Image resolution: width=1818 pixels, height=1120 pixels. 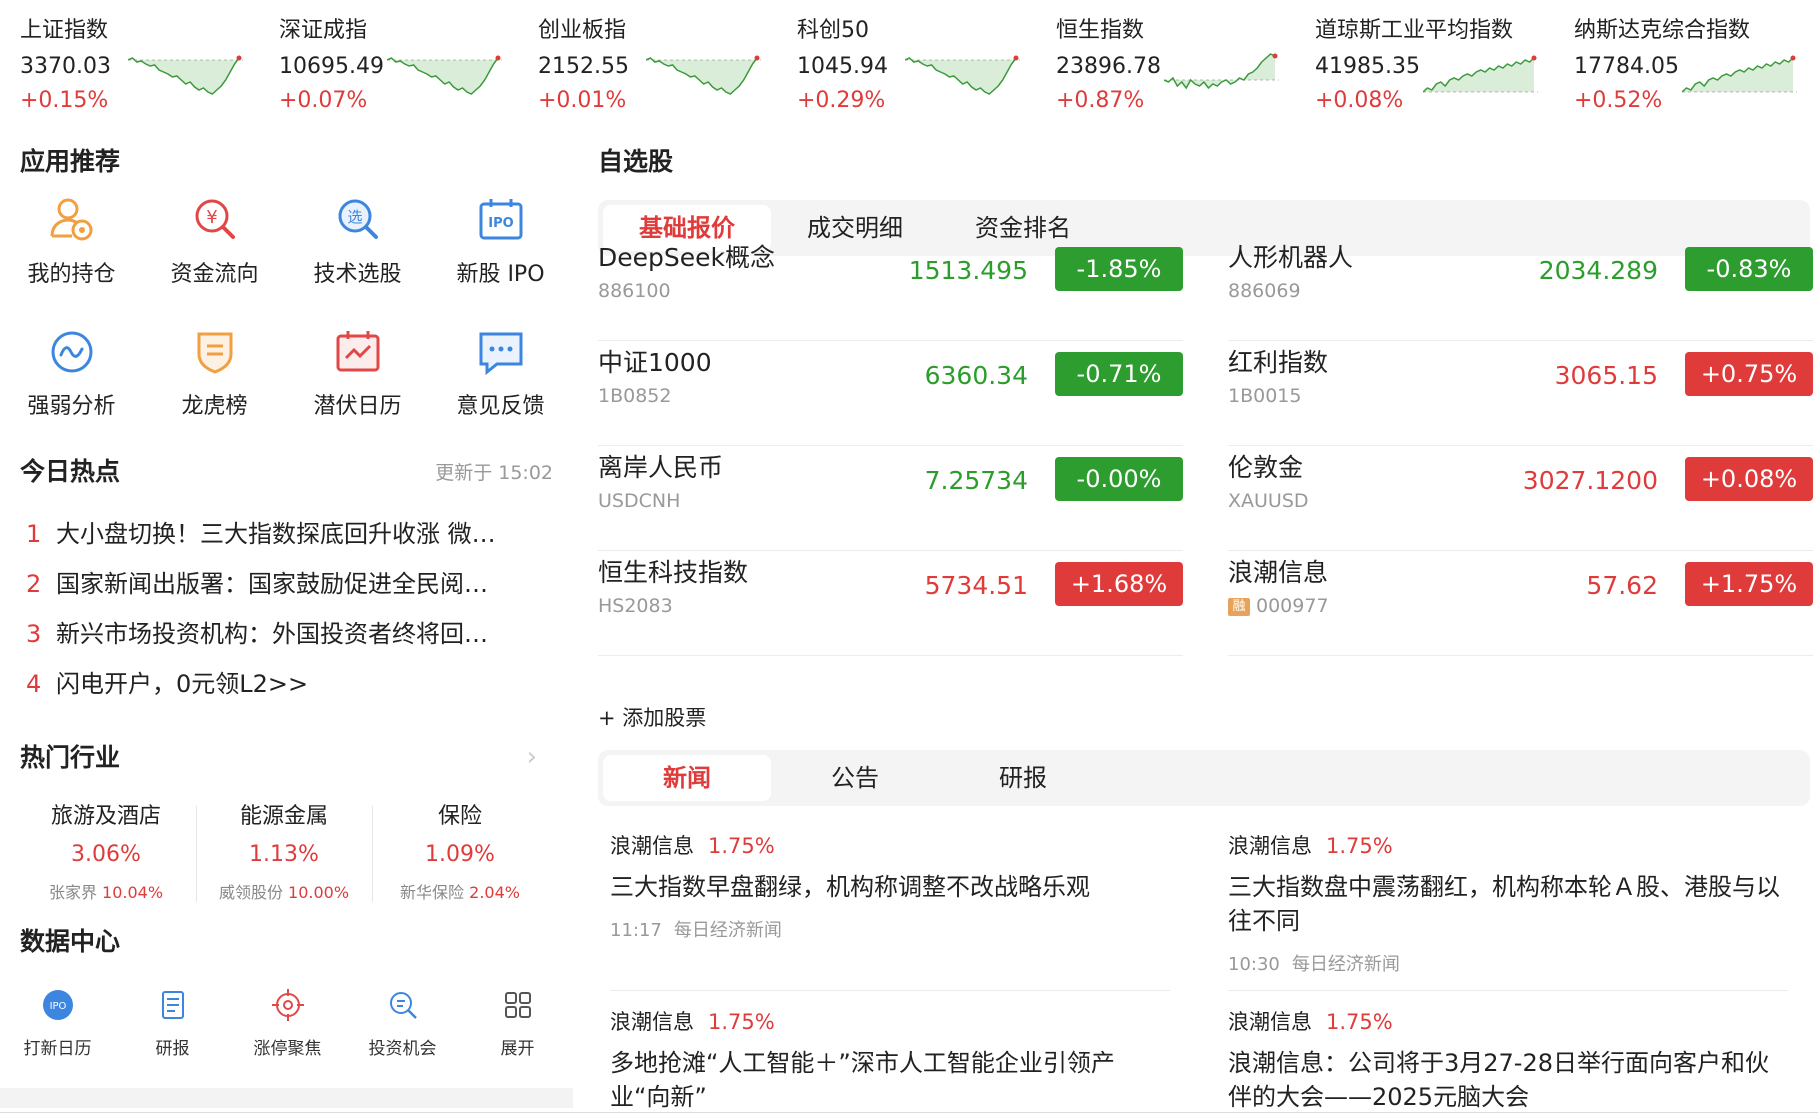 What do you see at coordinates (500, 406) in the screenshot?
I see `app-label: 意见反馈` at bounding box center [500, 406].